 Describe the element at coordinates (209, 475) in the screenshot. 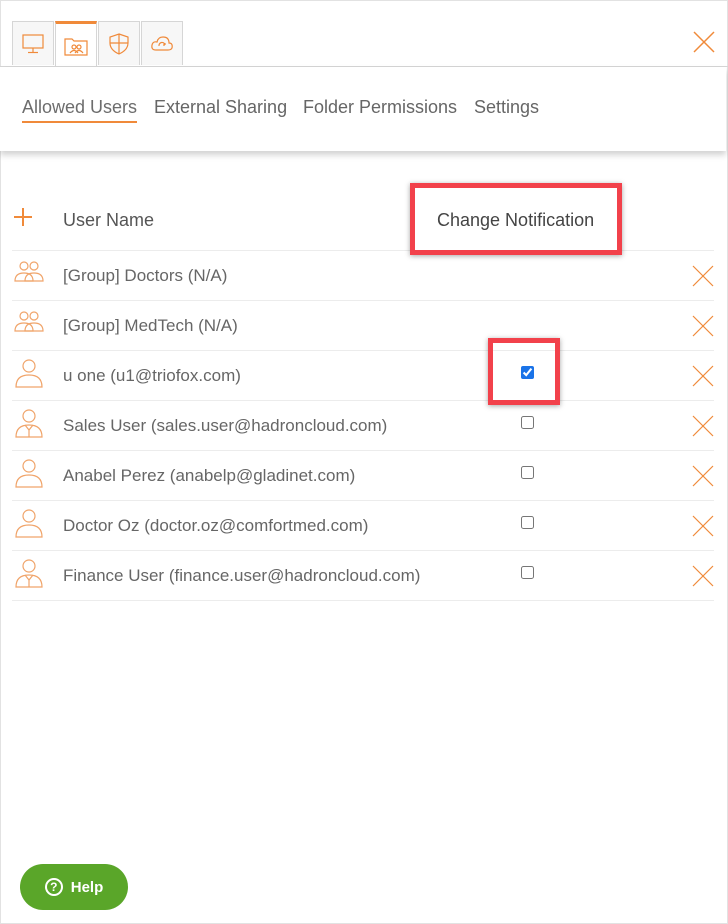

I see `user-name: Anabel Perez (anabelp@gladinet.com)` at that location.